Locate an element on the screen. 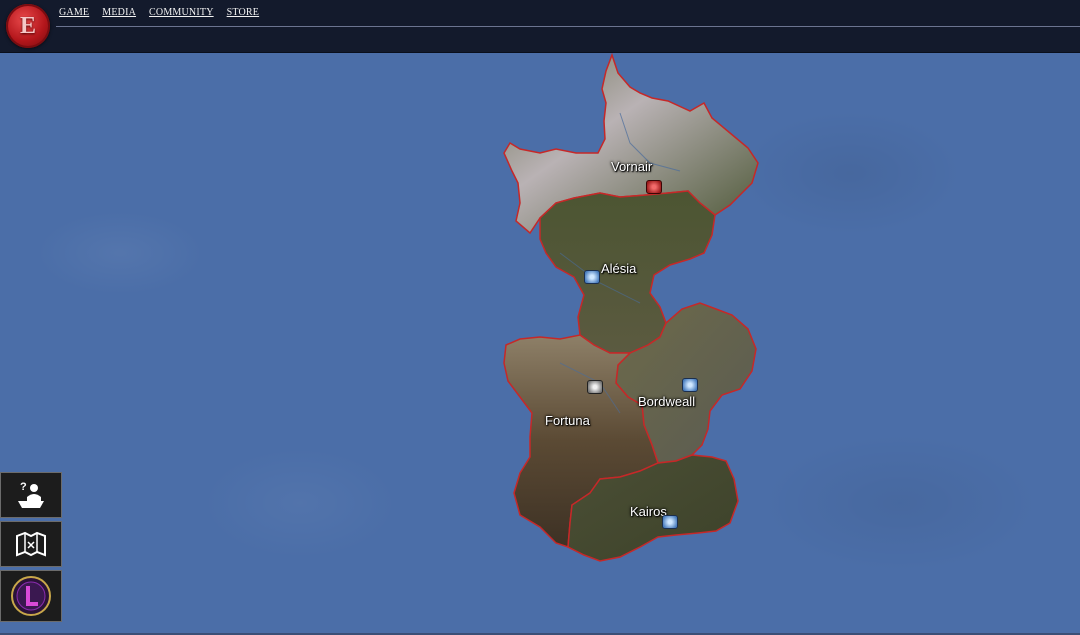  top-navigation-bar: E GAME MEDIA COMMUNITY STORE is located at coordinates (540, 26).